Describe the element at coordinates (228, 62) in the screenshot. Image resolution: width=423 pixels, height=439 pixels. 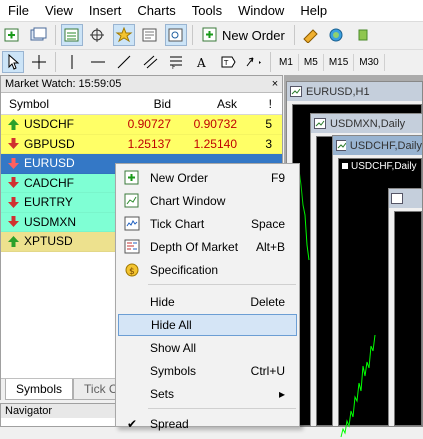
I see `label-icon: T` at that location.